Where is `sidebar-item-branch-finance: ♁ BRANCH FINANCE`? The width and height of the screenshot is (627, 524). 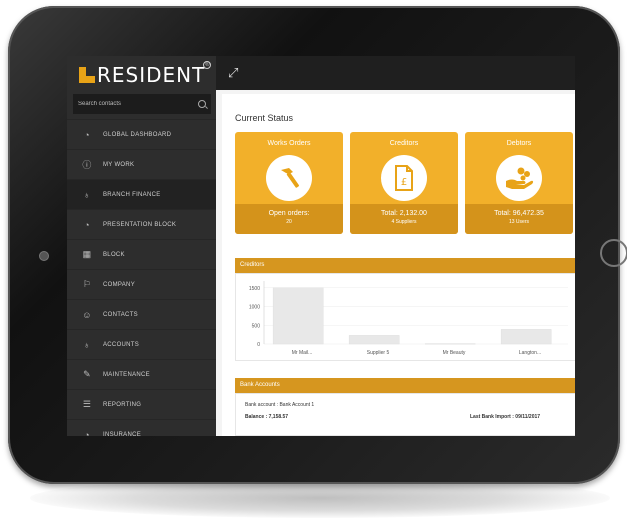 sidebar-item-branch-finance: ♁ BRANCH FINANCE is located at coordinates (141, 194).